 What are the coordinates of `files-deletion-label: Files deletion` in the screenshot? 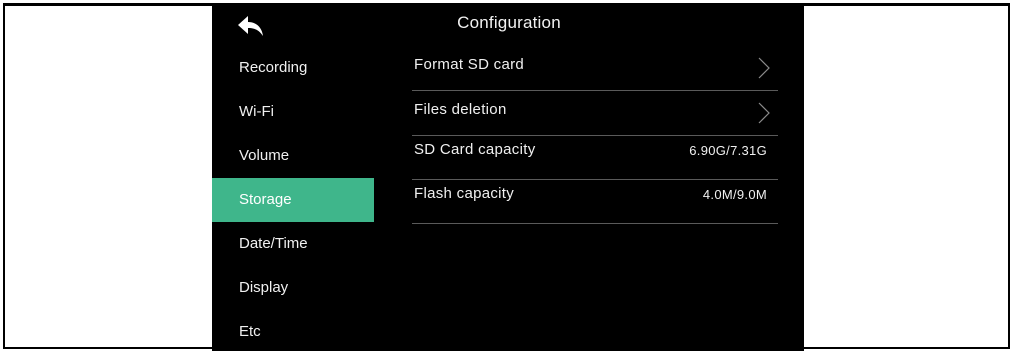 It's located at (460, 109).